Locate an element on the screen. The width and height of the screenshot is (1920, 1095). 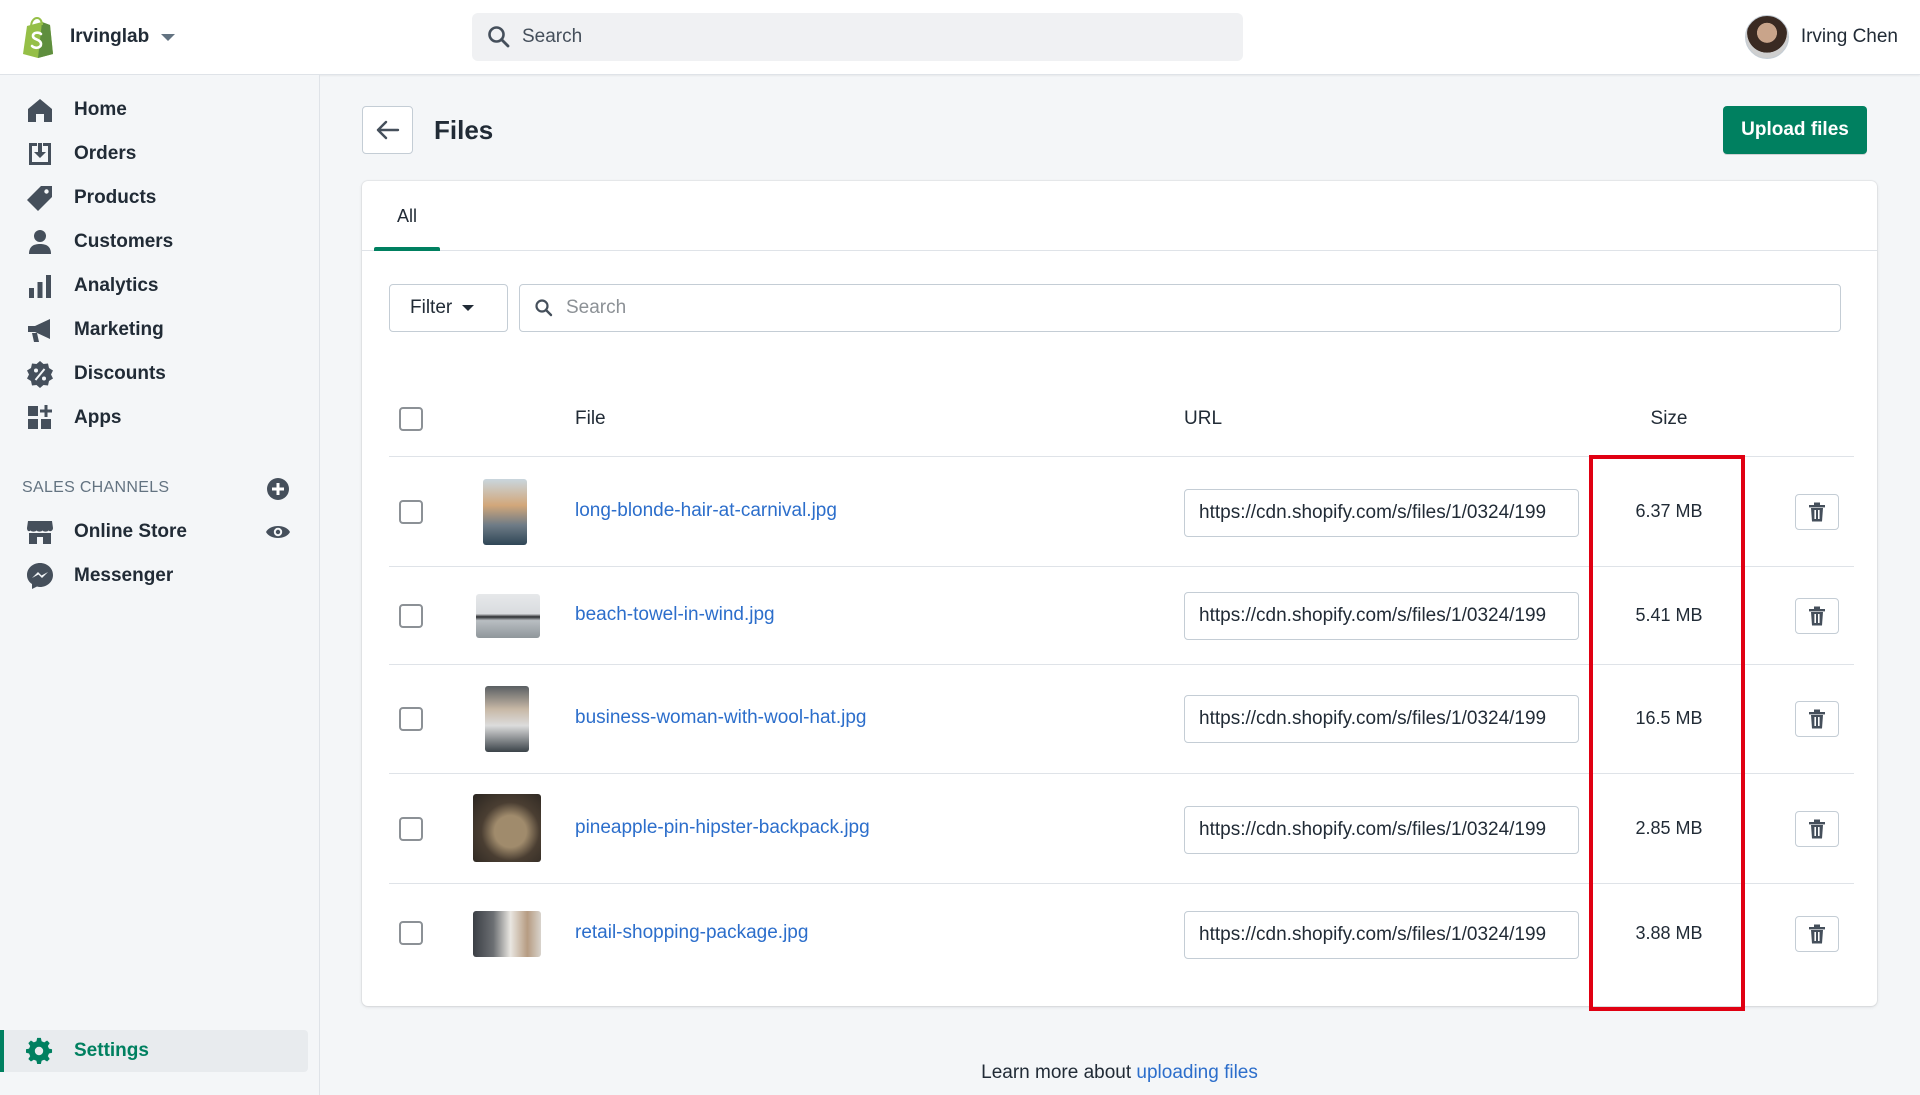
tab-all: All is located at coordinates (407, 216).